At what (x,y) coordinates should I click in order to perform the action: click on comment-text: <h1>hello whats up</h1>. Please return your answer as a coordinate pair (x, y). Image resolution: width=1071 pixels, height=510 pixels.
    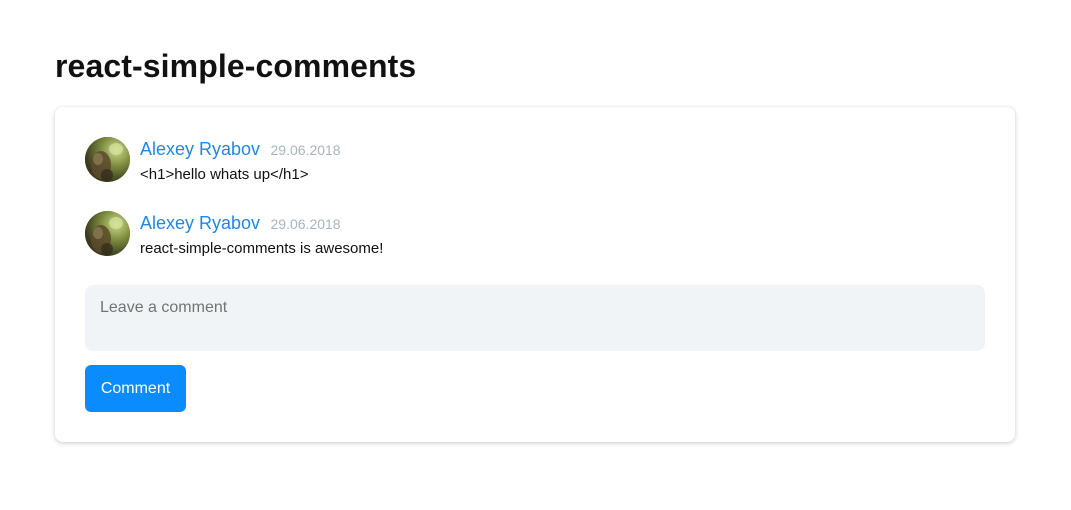
    Looking at the image, I should click on (224, 174).